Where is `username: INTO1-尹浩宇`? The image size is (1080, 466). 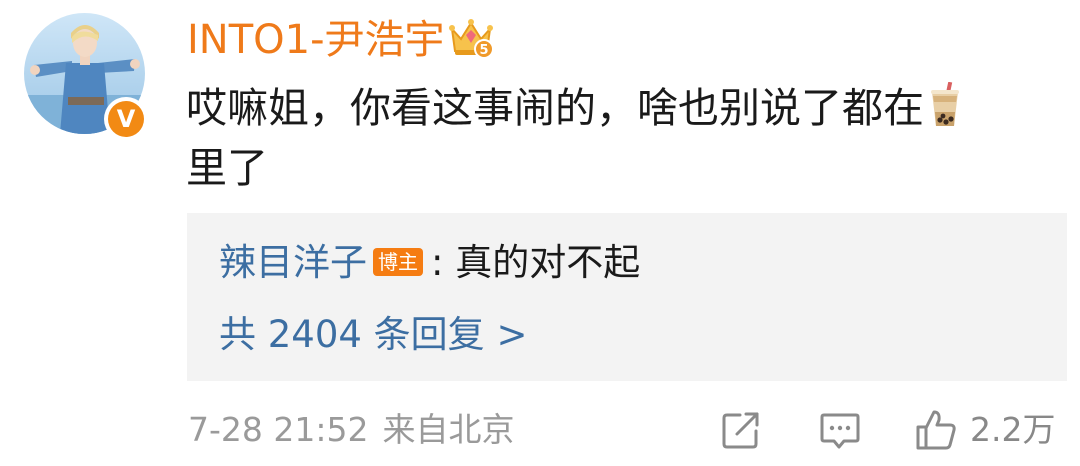
username: INTO1-尹浩宇 is located at coordinates (316, 40).